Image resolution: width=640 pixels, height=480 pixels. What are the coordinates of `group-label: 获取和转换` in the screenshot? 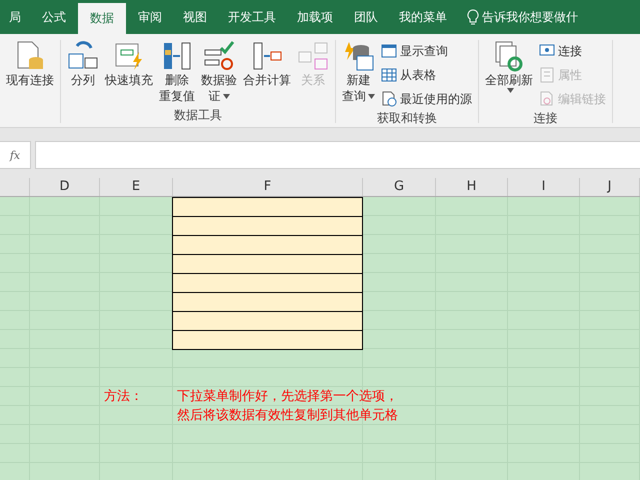 It's located at (407, 118).